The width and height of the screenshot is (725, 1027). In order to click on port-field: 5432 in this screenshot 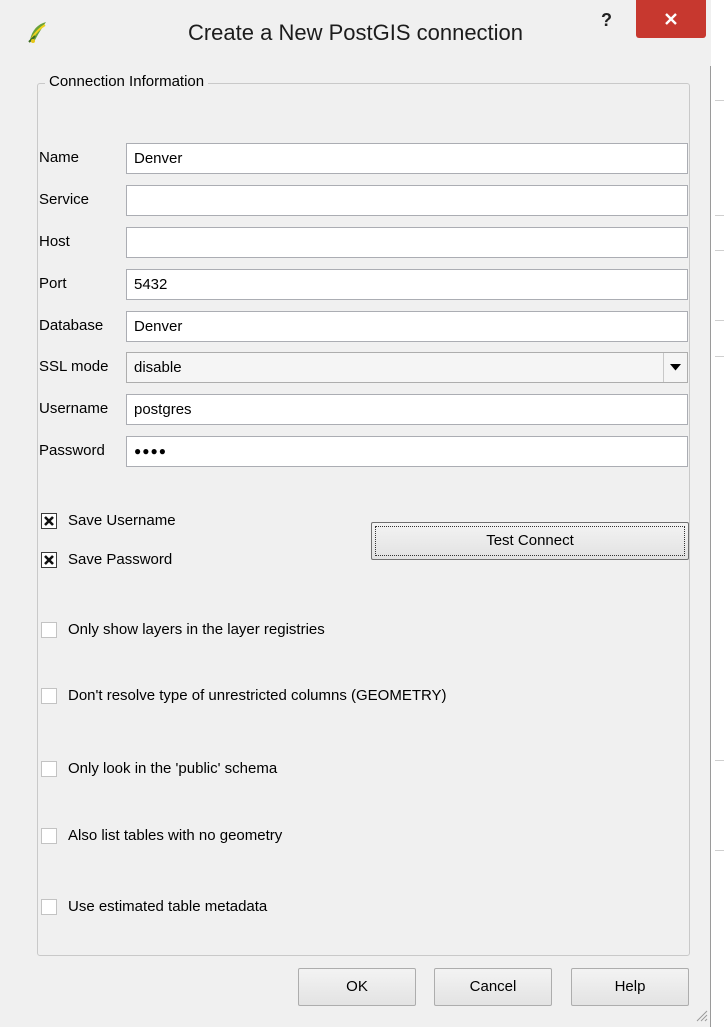, I will do `click(407, 284)`.